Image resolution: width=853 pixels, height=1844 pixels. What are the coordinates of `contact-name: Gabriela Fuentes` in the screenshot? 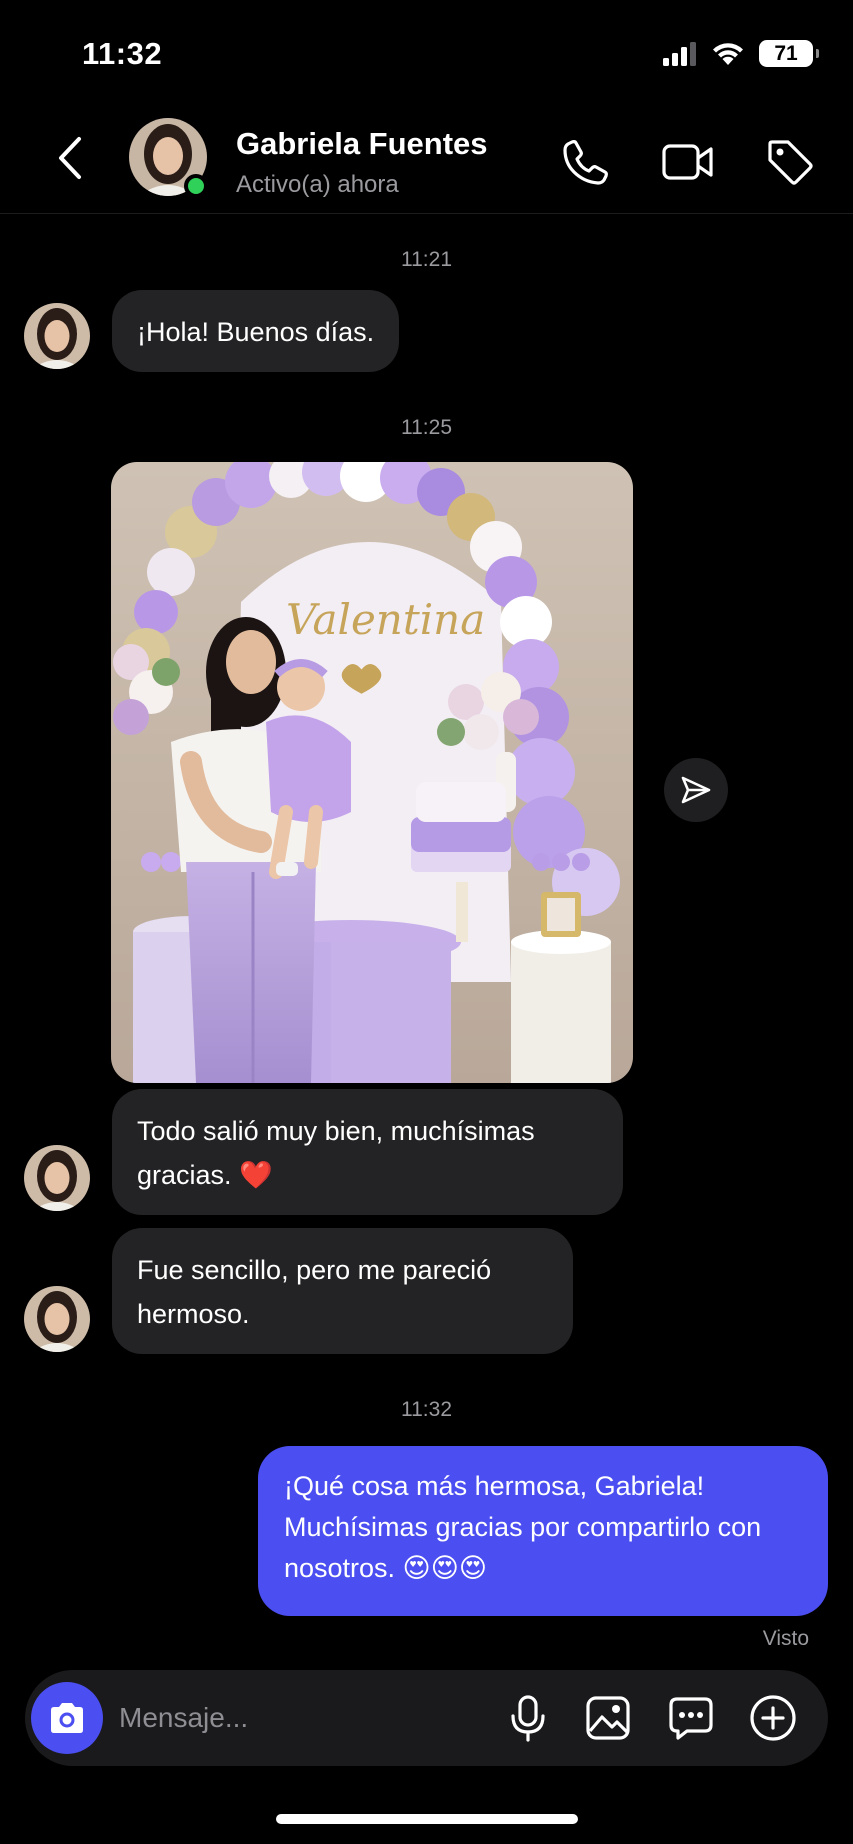 It's located at (362, 144).